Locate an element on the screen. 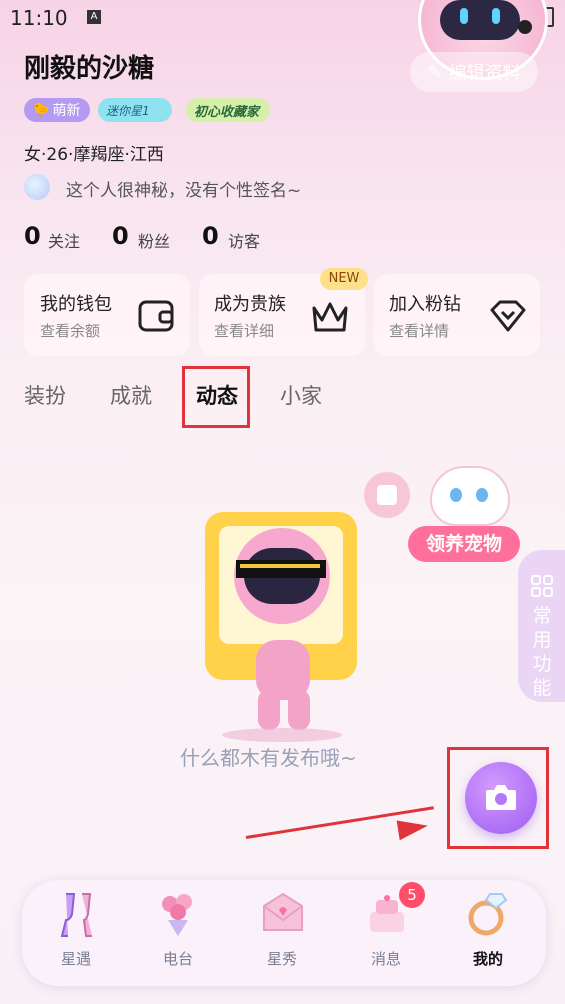  nav-diantai: 电台 is located at coordinates (178, 958).